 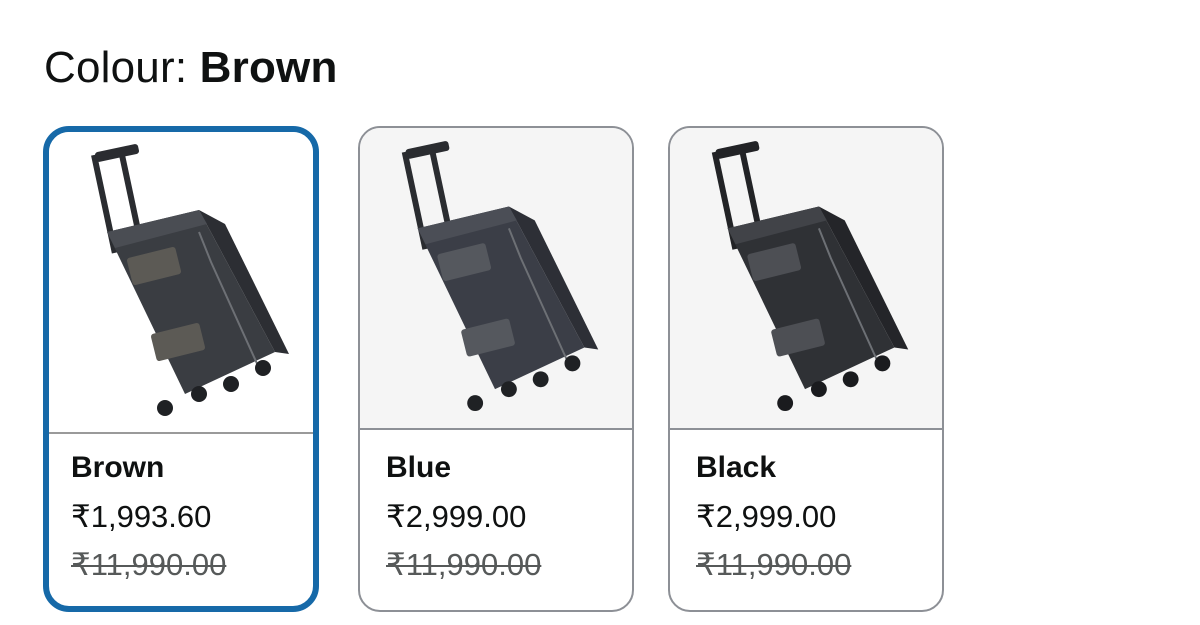 I want to click on colour-label: Colour:, so click(x=122, y=67).